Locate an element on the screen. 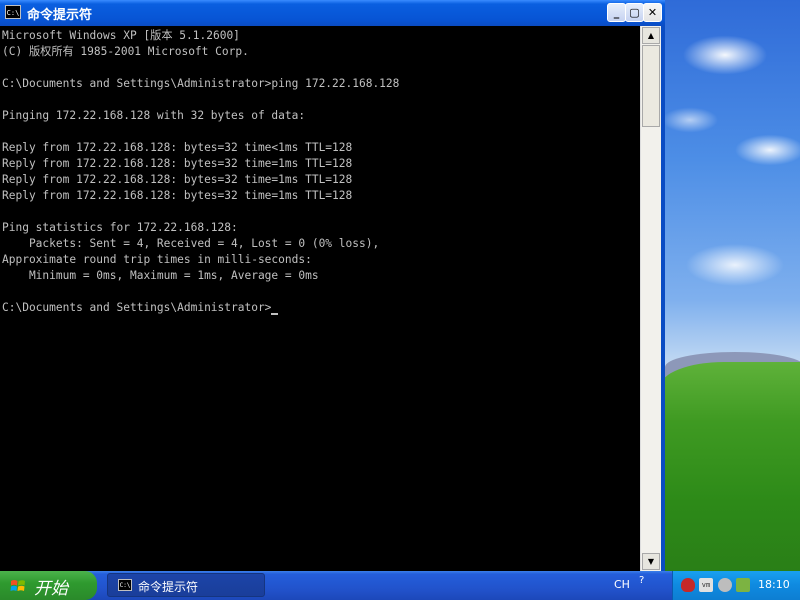 The height and width of the screenshot is (600, 800). scrollbar-thumb is located at coordinates (651, 86).